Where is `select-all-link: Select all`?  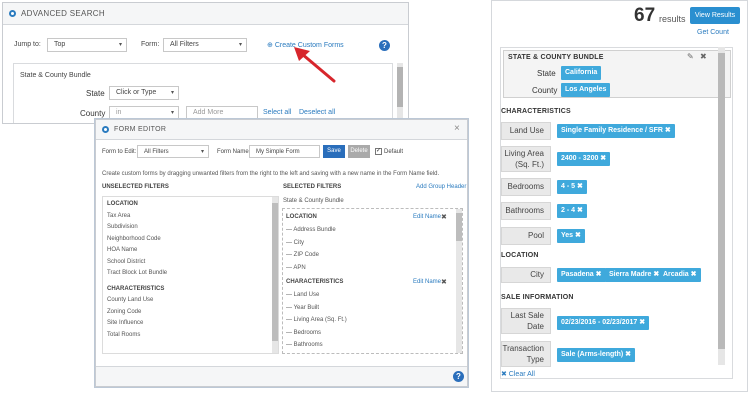 select-all-link: Select all is located at coordinates (277, 112).